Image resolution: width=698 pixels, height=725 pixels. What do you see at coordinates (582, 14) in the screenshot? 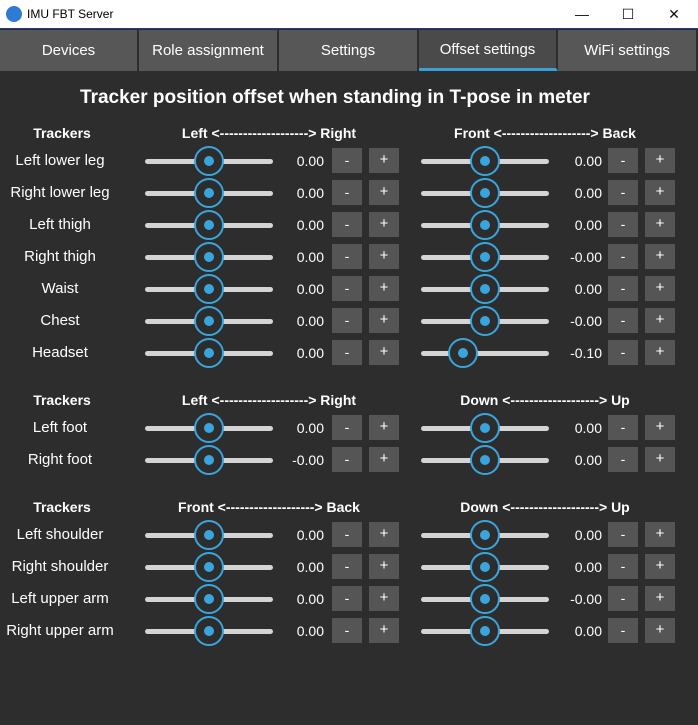
I see `minimize-button: —` at bounding box center [582, 14].